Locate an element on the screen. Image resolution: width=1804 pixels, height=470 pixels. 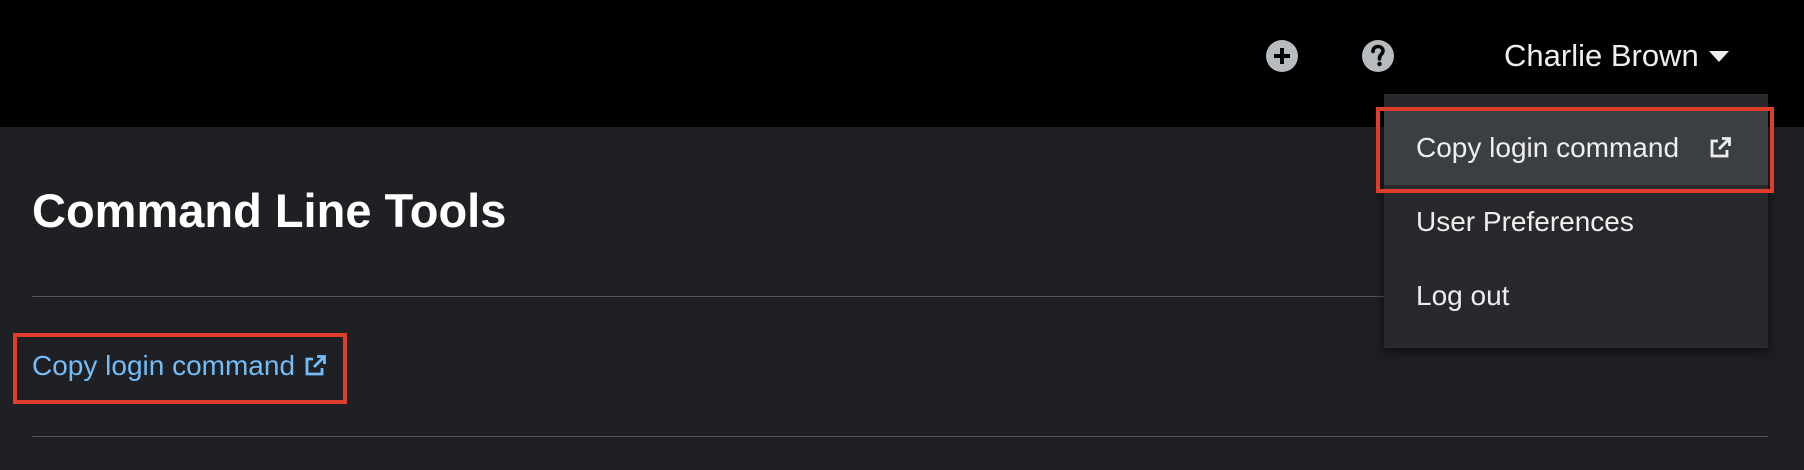
user-name: Charlie Brown is located at coordinates (1601, 55).